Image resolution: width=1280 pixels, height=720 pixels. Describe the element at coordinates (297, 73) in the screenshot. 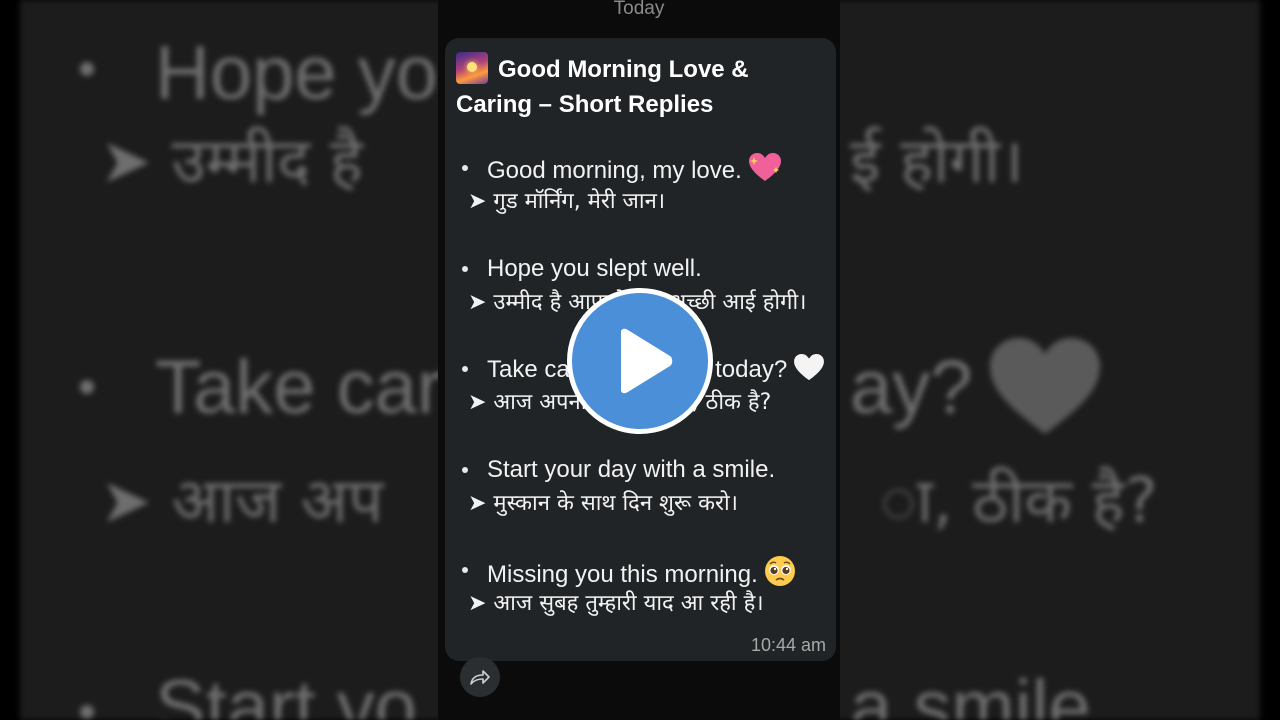

I see `bg-line: Hope yo` at that location.